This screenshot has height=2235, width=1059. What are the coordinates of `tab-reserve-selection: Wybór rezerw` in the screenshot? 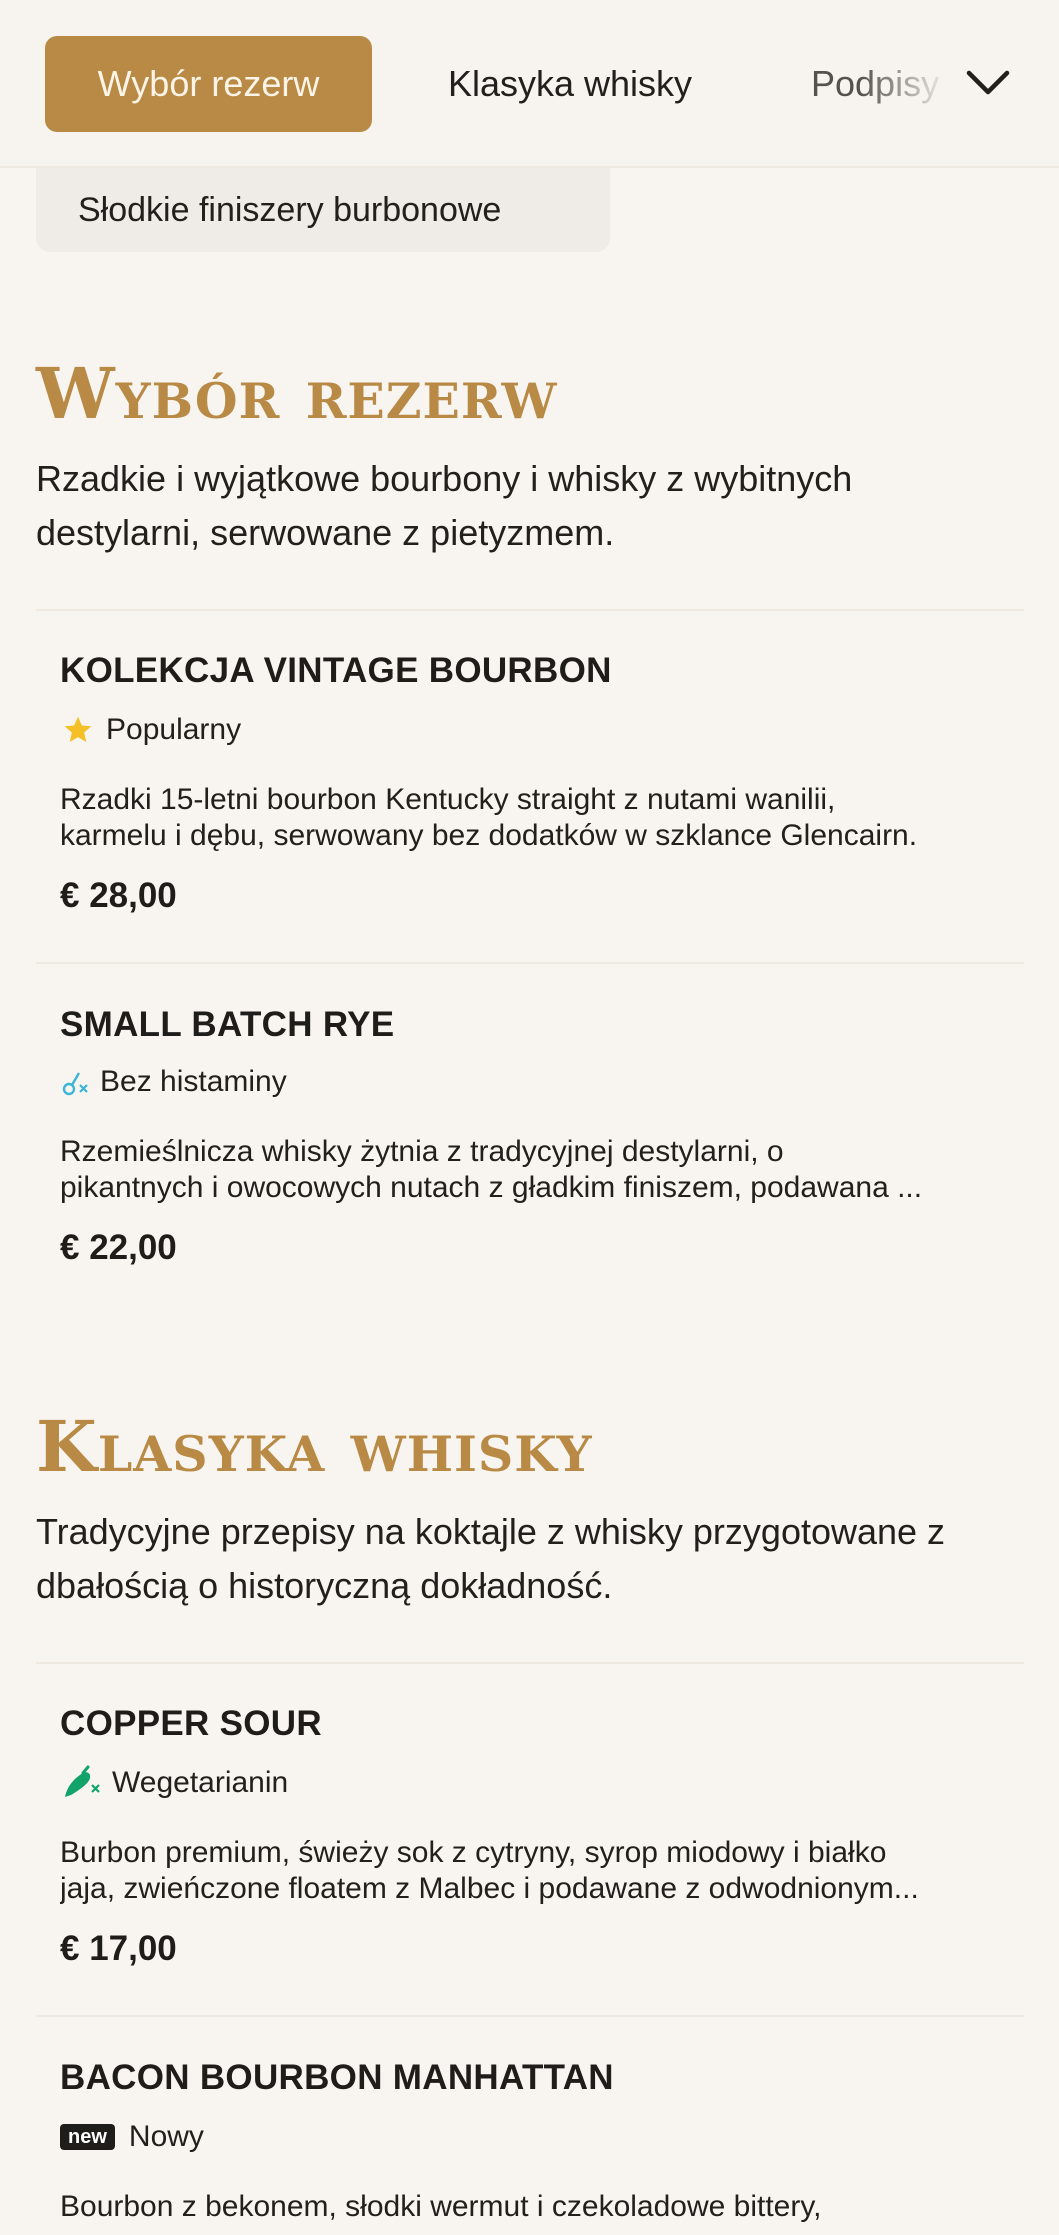 It's located at (208, 84).